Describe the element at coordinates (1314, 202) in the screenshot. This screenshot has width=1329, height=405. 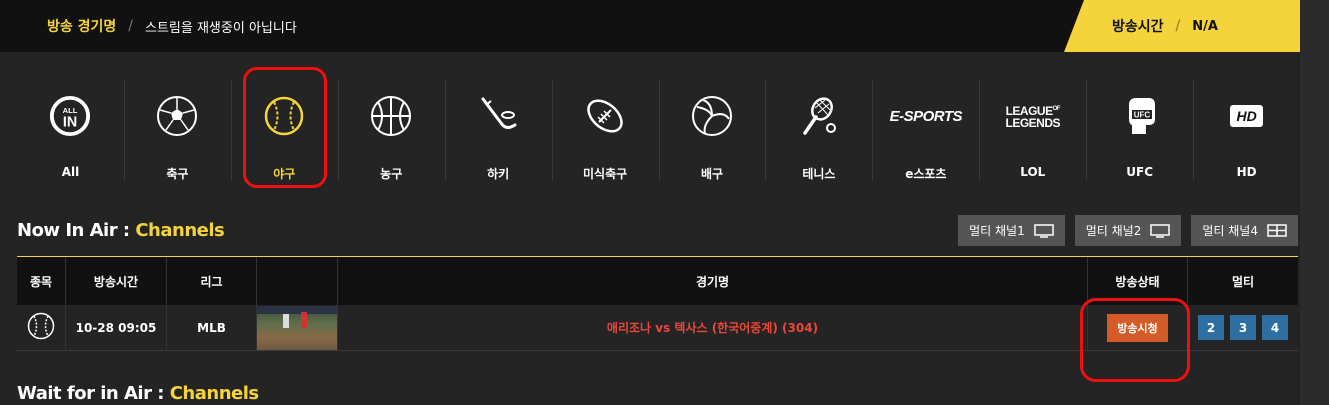
I see `right-scroll-strip` at that location.